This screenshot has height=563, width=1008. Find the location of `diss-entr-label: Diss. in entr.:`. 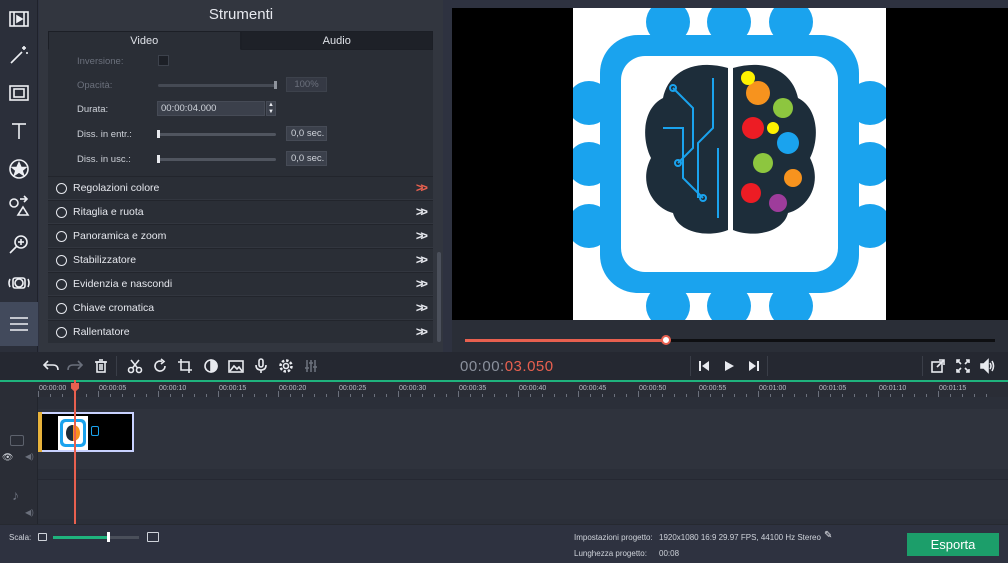

diss-entr-label: Diss. in entr.: is located at coordinates (104, 134).